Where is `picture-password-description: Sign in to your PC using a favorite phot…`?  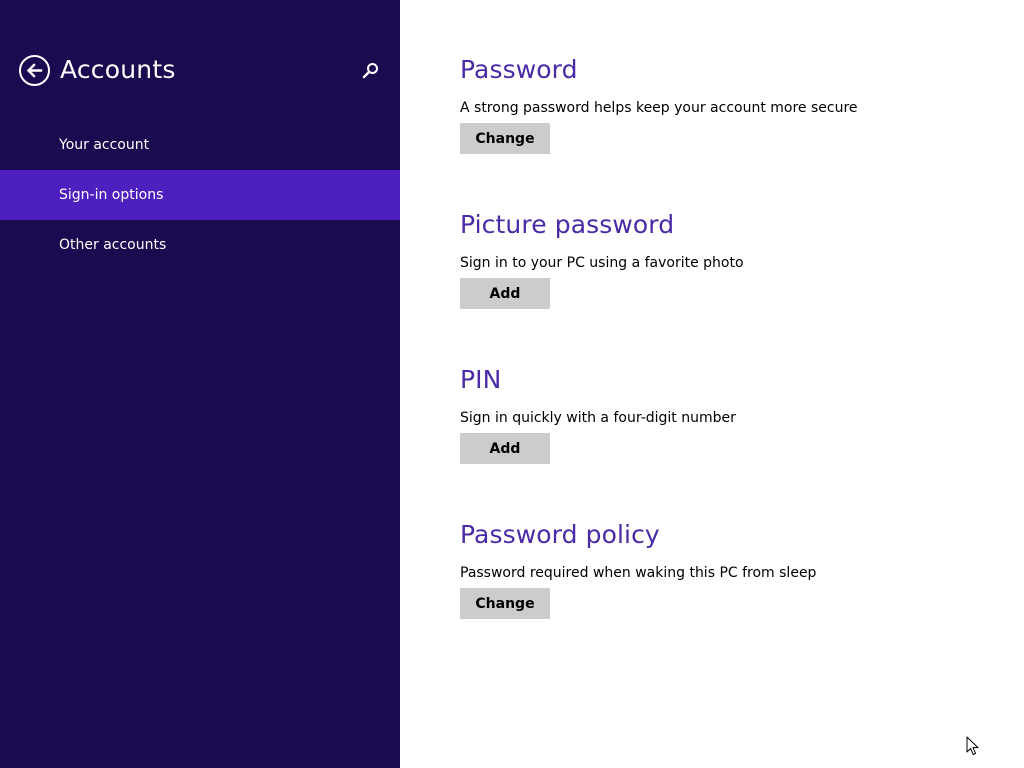
picture-password-description: Sign in to your PC using a favorite phot… is located at coordinates (602, 263).